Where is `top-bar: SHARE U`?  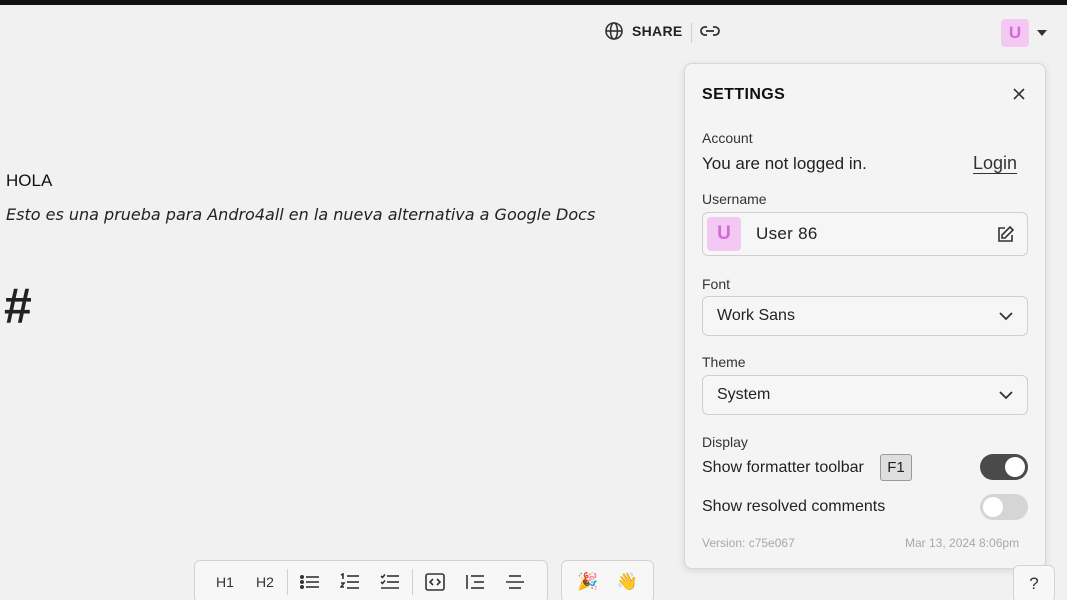 top-bar: SHARE U is located at coordinates (533, 35).